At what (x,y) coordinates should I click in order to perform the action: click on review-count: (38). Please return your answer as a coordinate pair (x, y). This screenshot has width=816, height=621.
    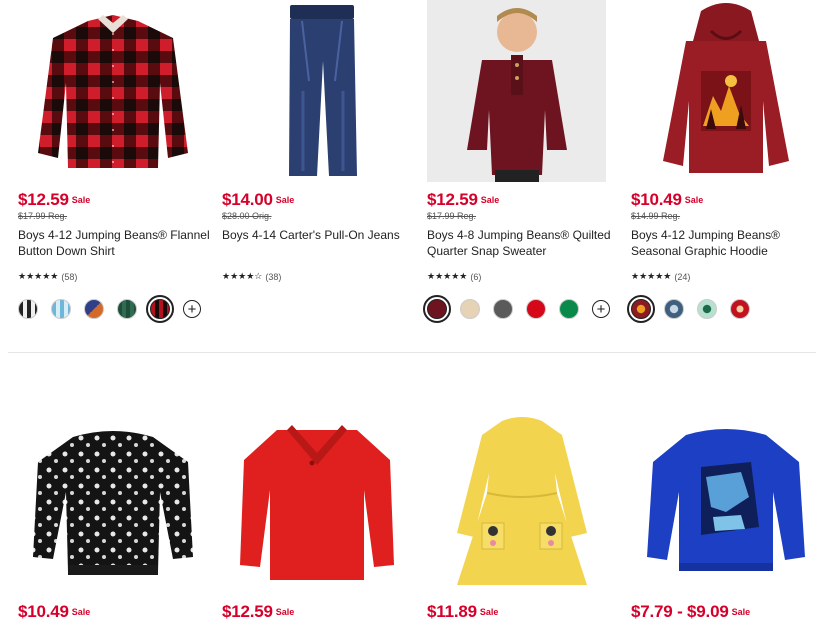
    Looking at the image, I should click on (273, 276).